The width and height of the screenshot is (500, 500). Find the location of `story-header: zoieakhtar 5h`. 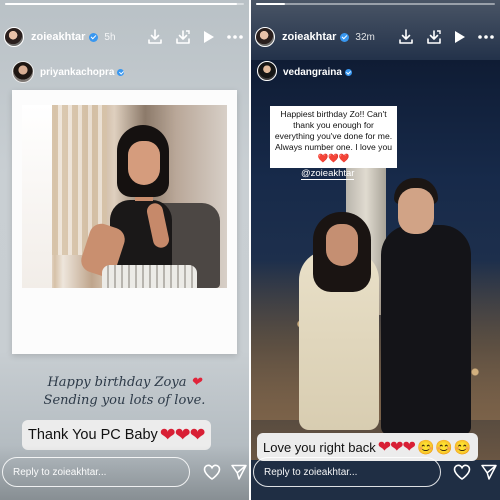

story-header: zoieakhtar 5h is located at coordinates (123, 37).